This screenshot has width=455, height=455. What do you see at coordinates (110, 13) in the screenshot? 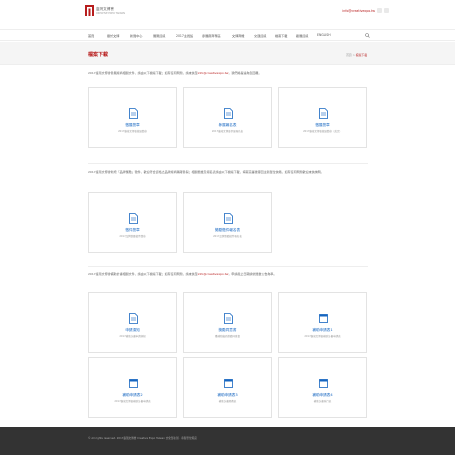
I see `logo-subtitle: CREATIVE EXPO TAIWAN` at bounding box center [110, 13].